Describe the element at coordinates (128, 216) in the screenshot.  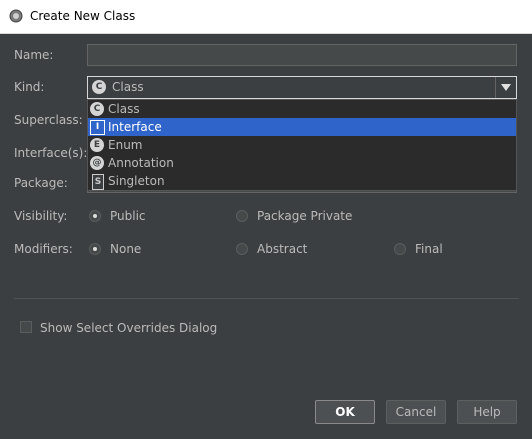
I see `visibility-public-label: Public` at that location.